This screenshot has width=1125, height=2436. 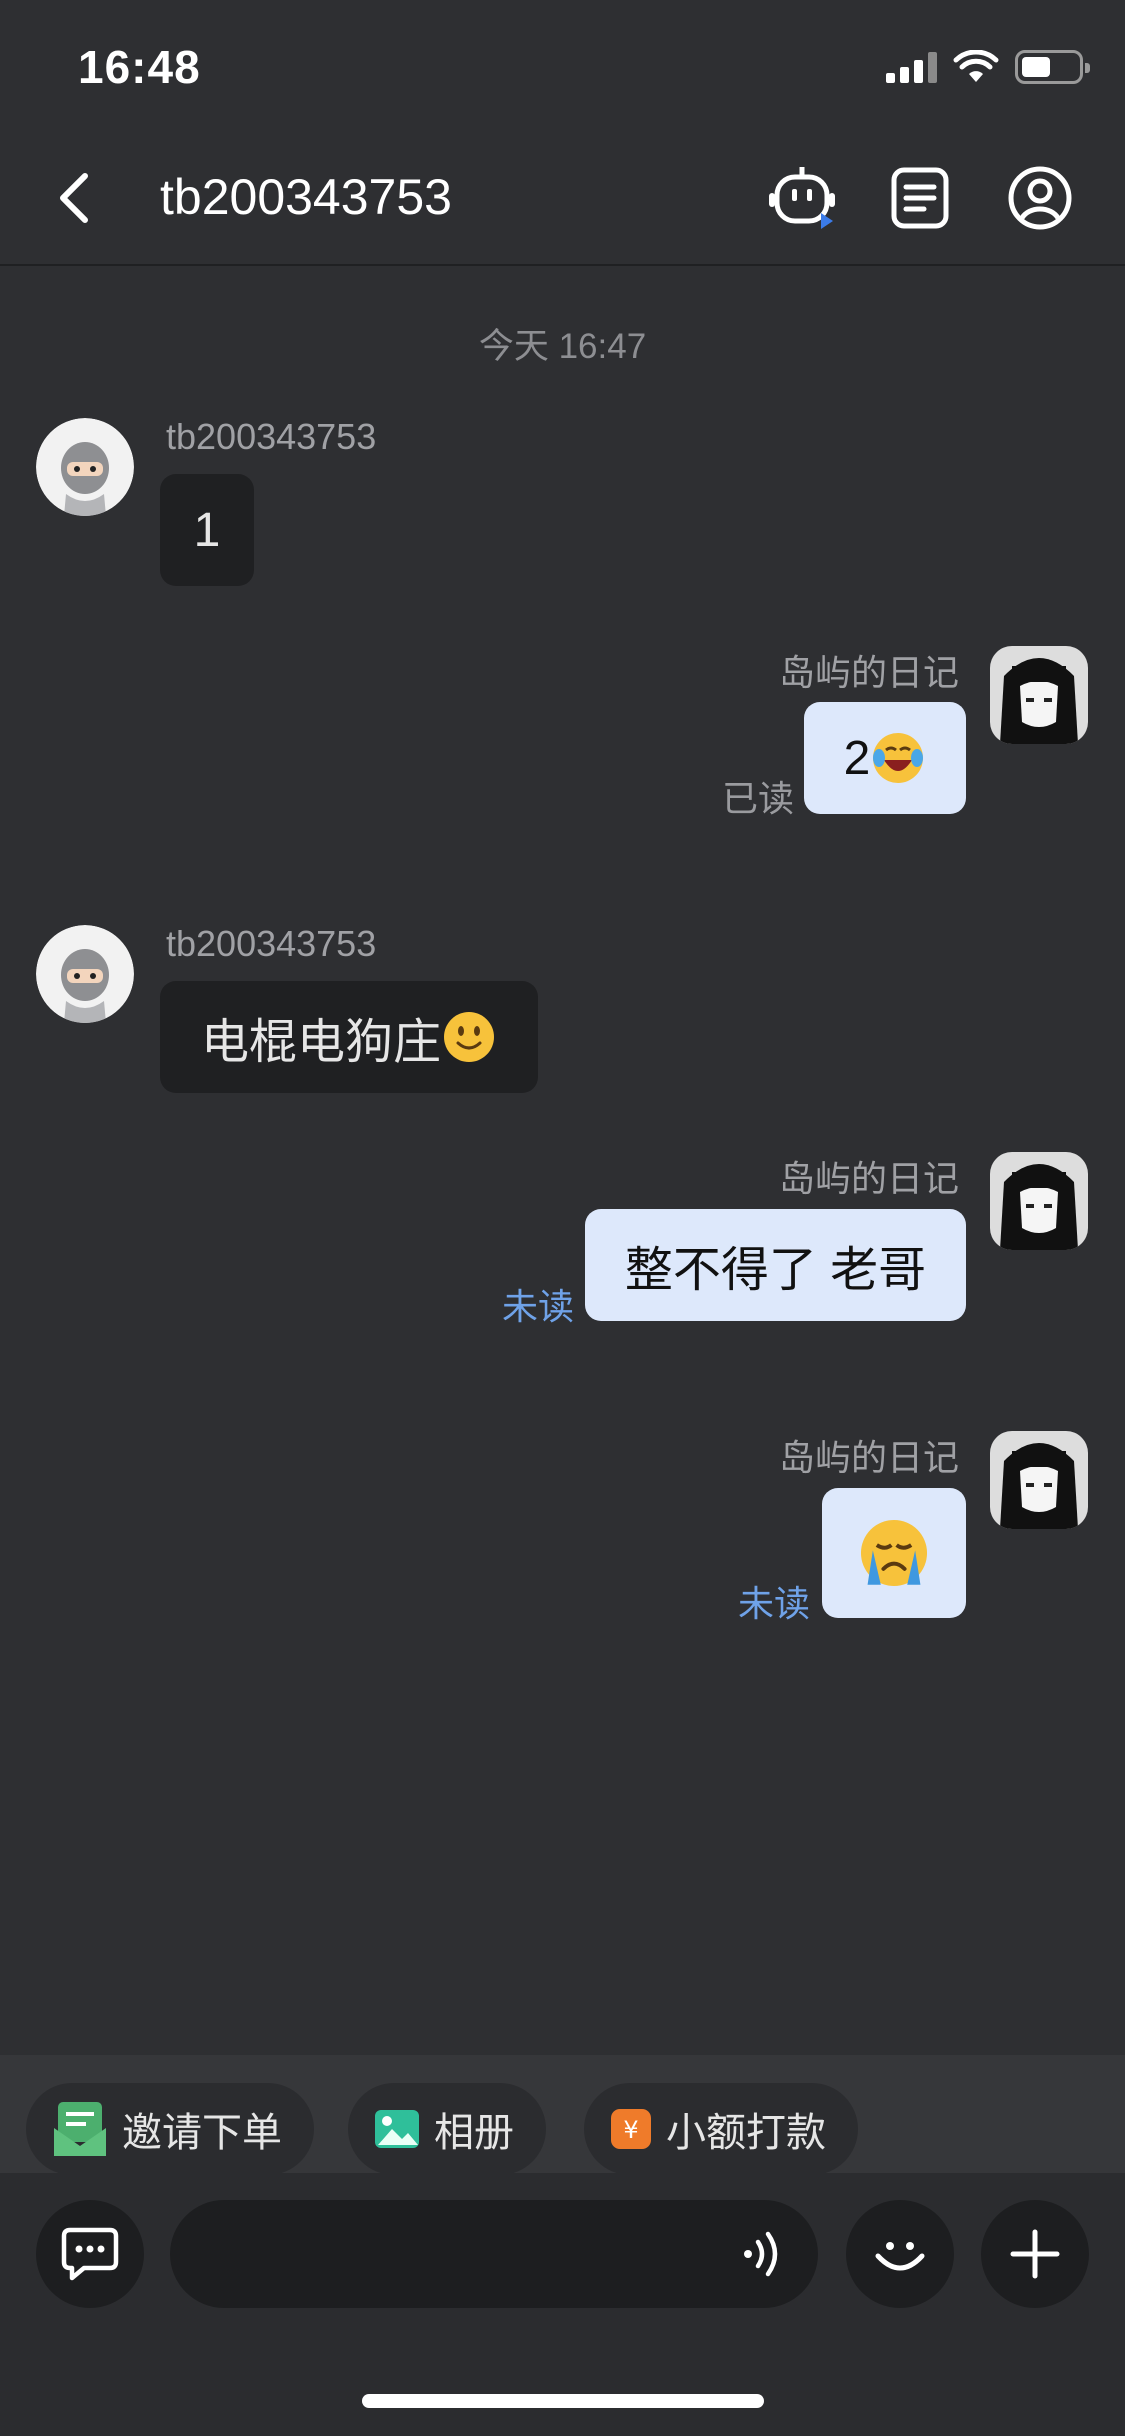 I want to click on chevron-left-icon, so click(x=74, y=198).